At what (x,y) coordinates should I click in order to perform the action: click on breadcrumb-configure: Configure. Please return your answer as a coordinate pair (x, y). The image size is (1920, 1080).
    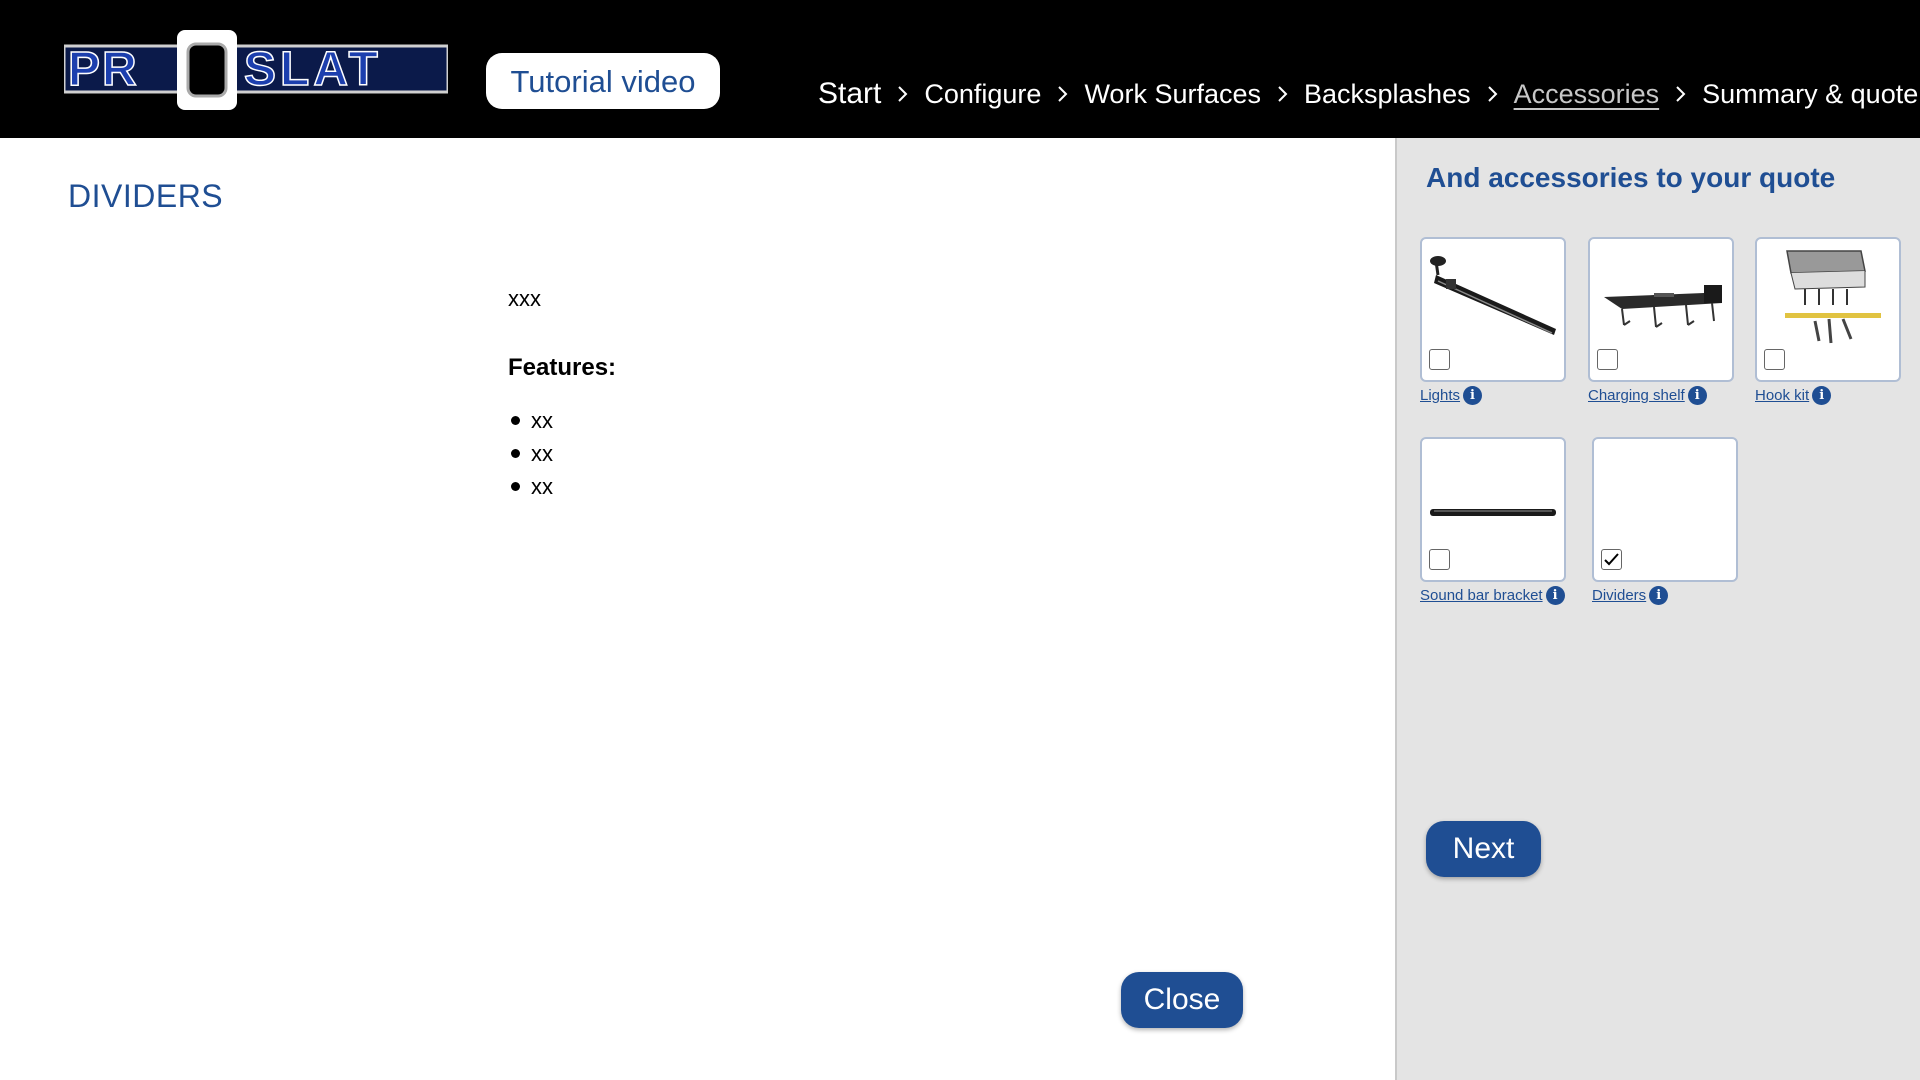
    Looking at the image, I should click on (982, 94).